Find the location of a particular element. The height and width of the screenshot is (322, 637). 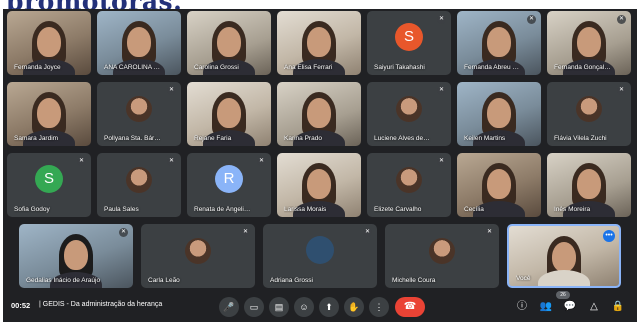

participant-tile: Karina Prado is located at coordinates (319, 114).